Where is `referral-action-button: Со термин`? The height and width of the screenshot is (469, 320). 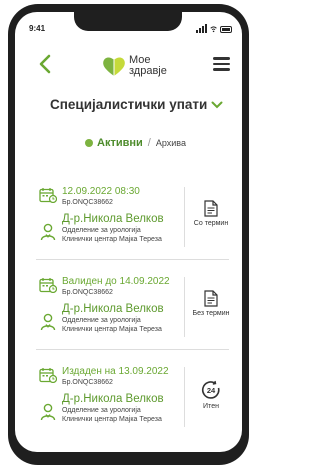
referral-action-button: Со термин is located at coordinates (211, 220).